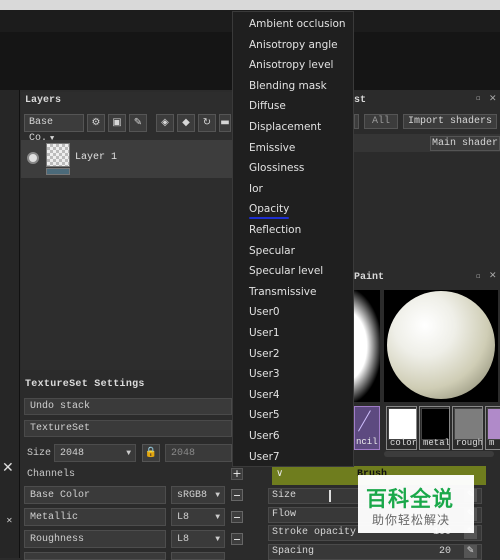 The width and height of the screenshot is (500, 560). I want to click on edit-icon: ✎, so click(470, 551).